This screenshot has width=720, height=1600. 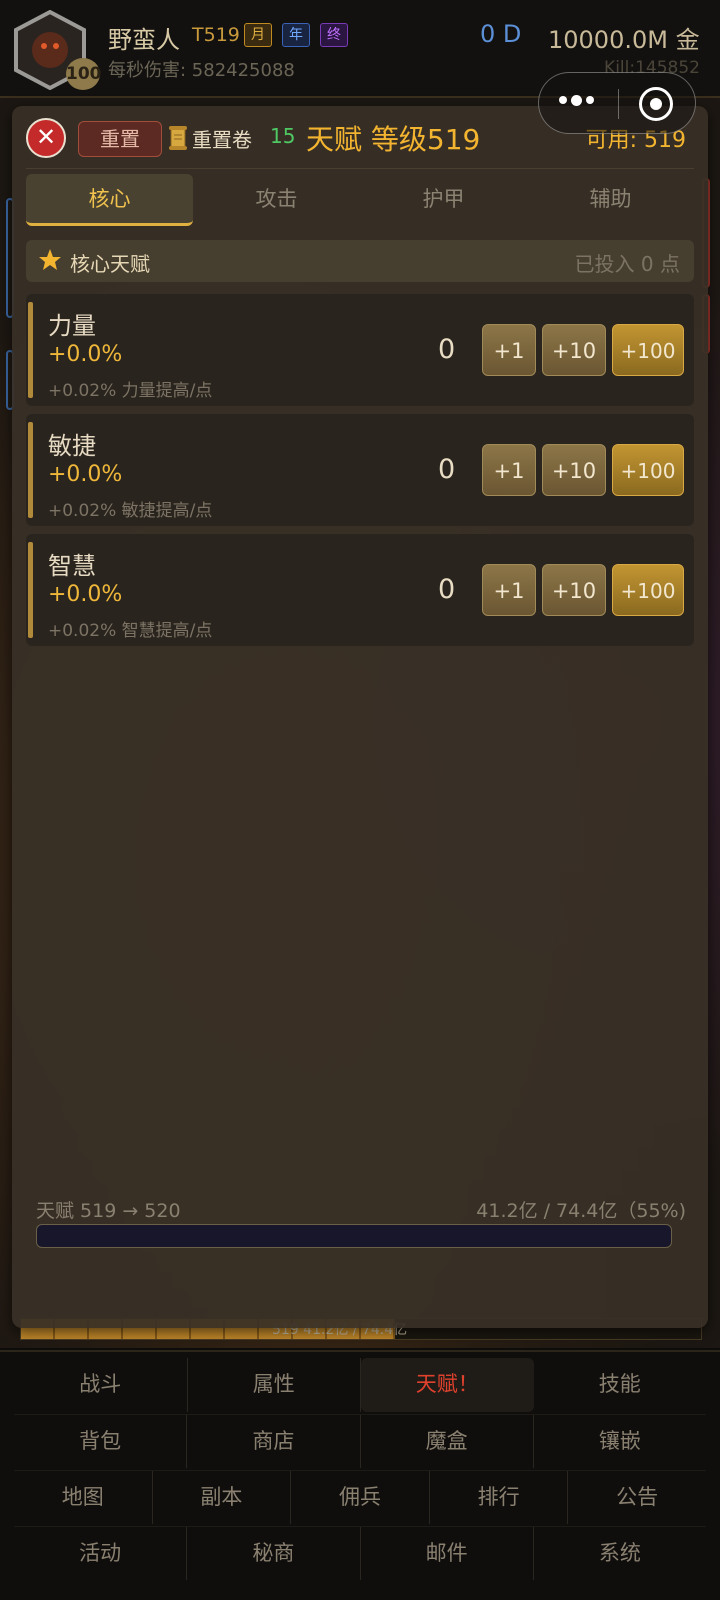 I want to click on nav-magic-box: 魔盒, so click(x=447, y=1441).